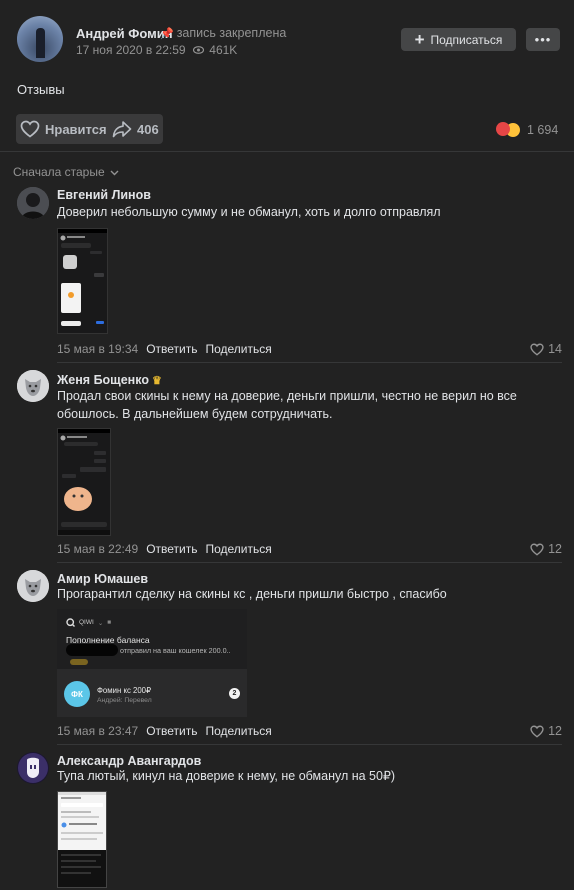 Image resolution: width=574 pixels, height=890 pixels. Describe the element at coordinates (199, 50) in the screenshot. I see `eye-icon` at that location.